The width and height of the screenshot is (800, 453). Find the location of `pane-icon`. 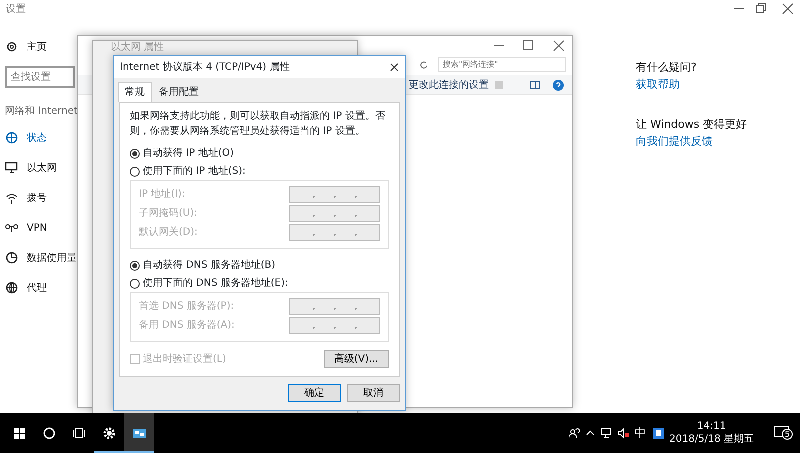

pane-icon is located at coordinates (535, 85).